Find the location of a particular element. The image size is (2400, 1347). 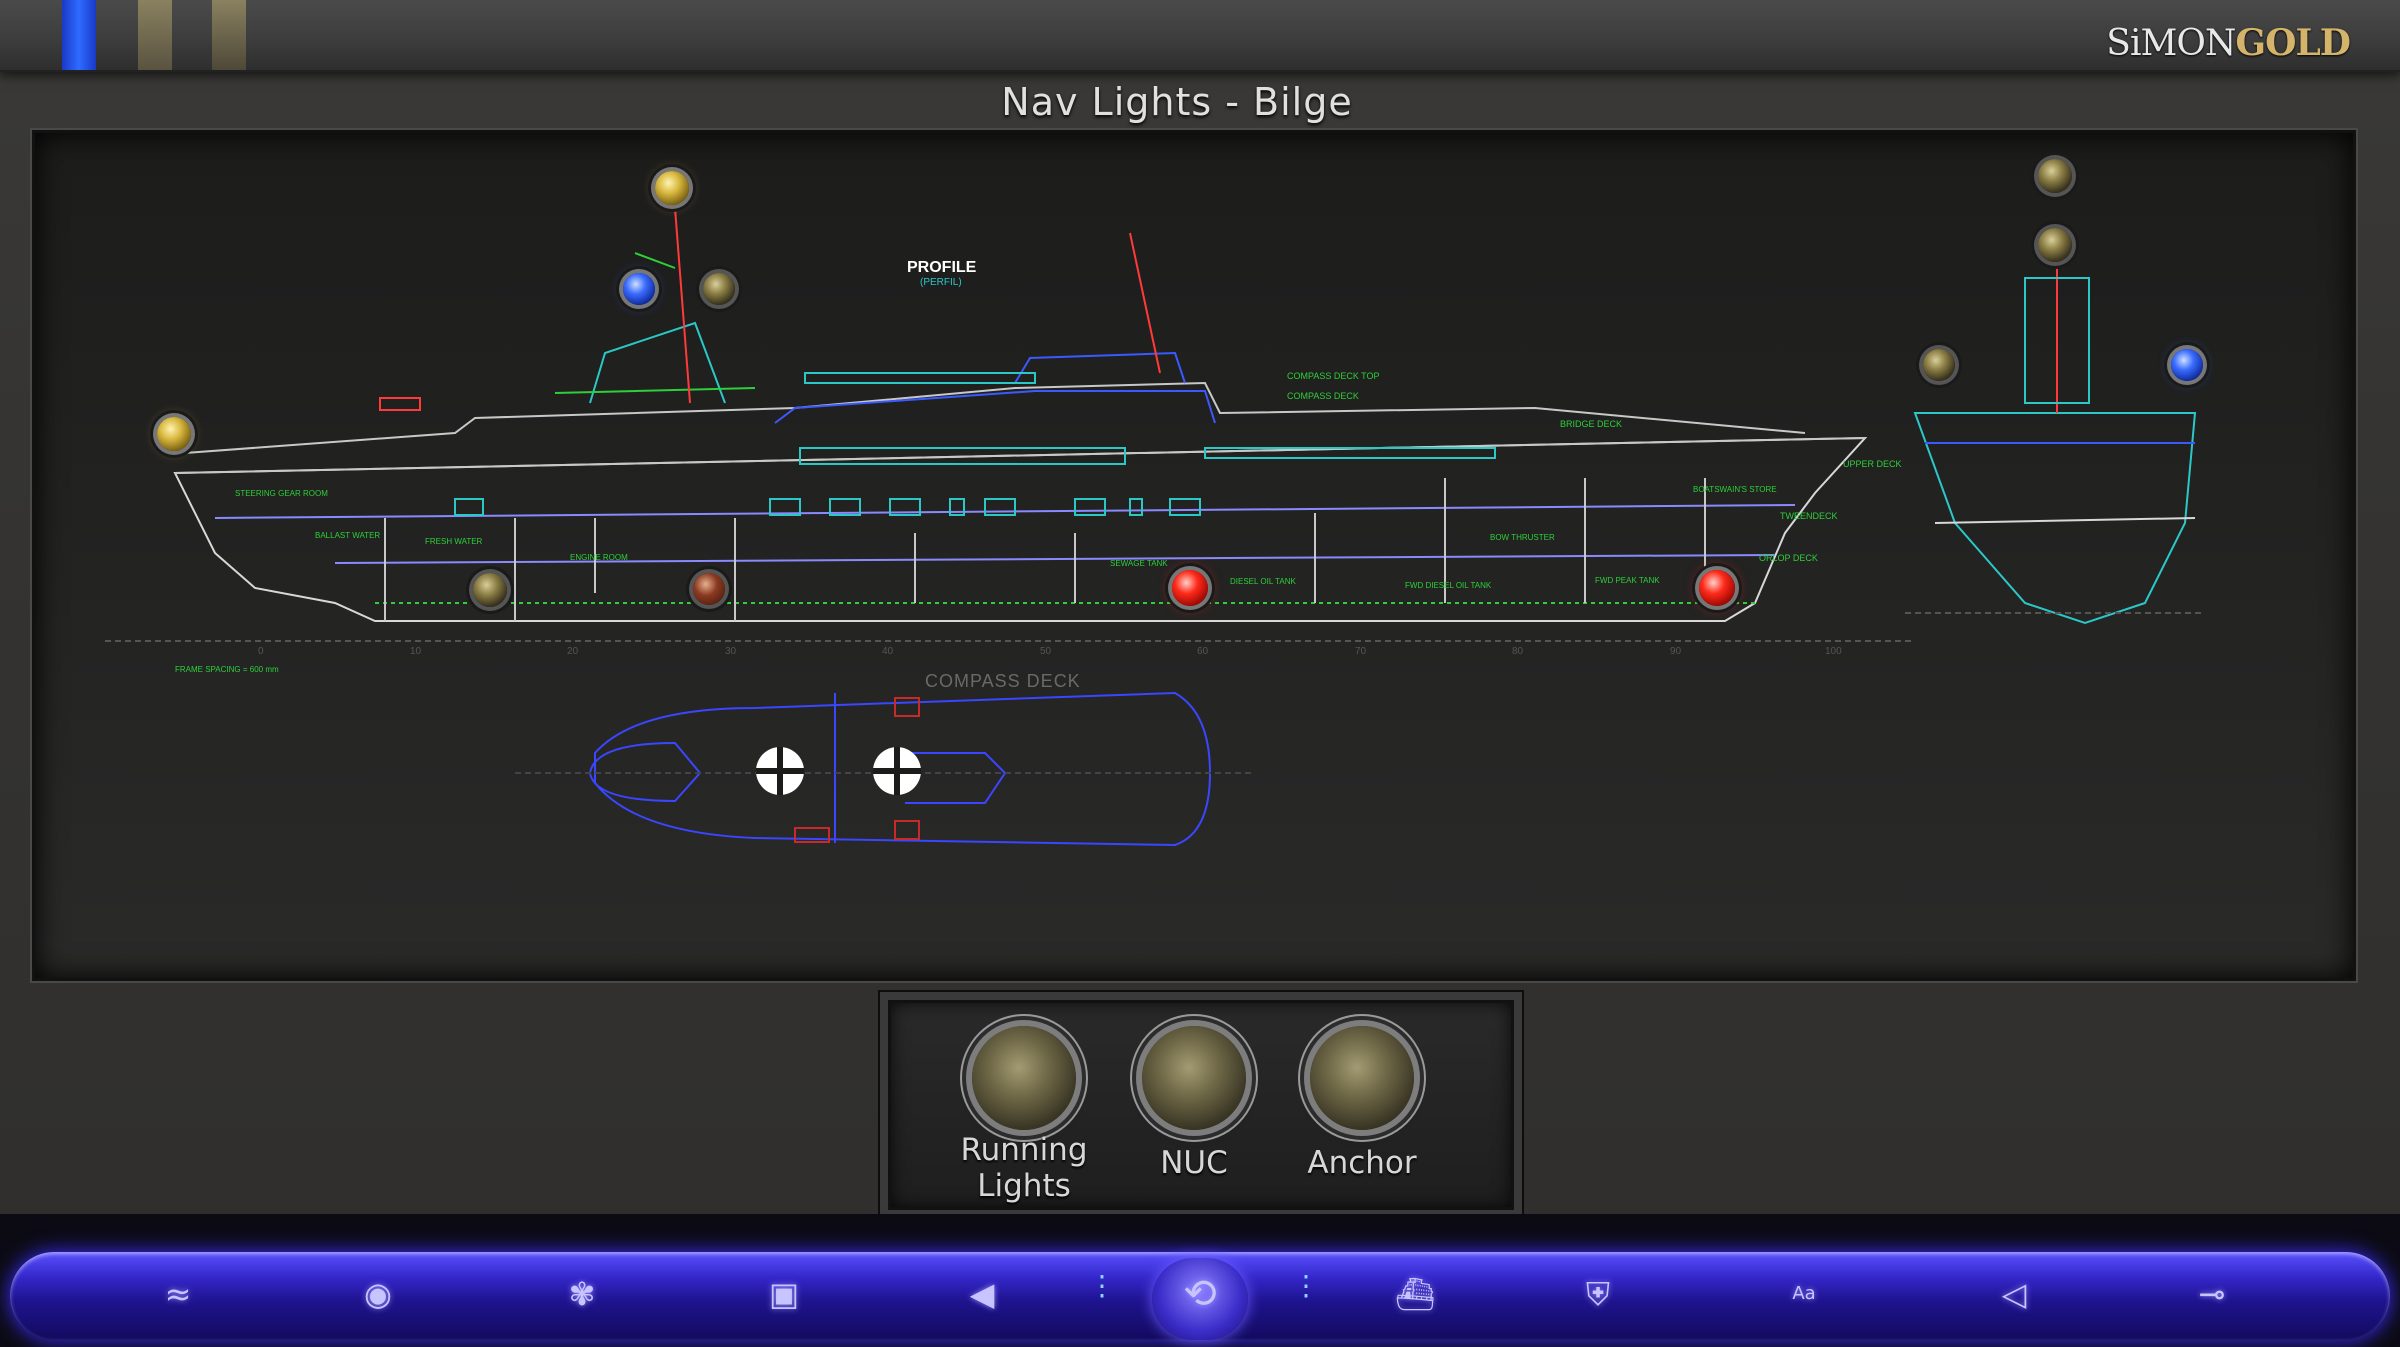

profile-label: PROFILE is located at coordinates (942, 267).